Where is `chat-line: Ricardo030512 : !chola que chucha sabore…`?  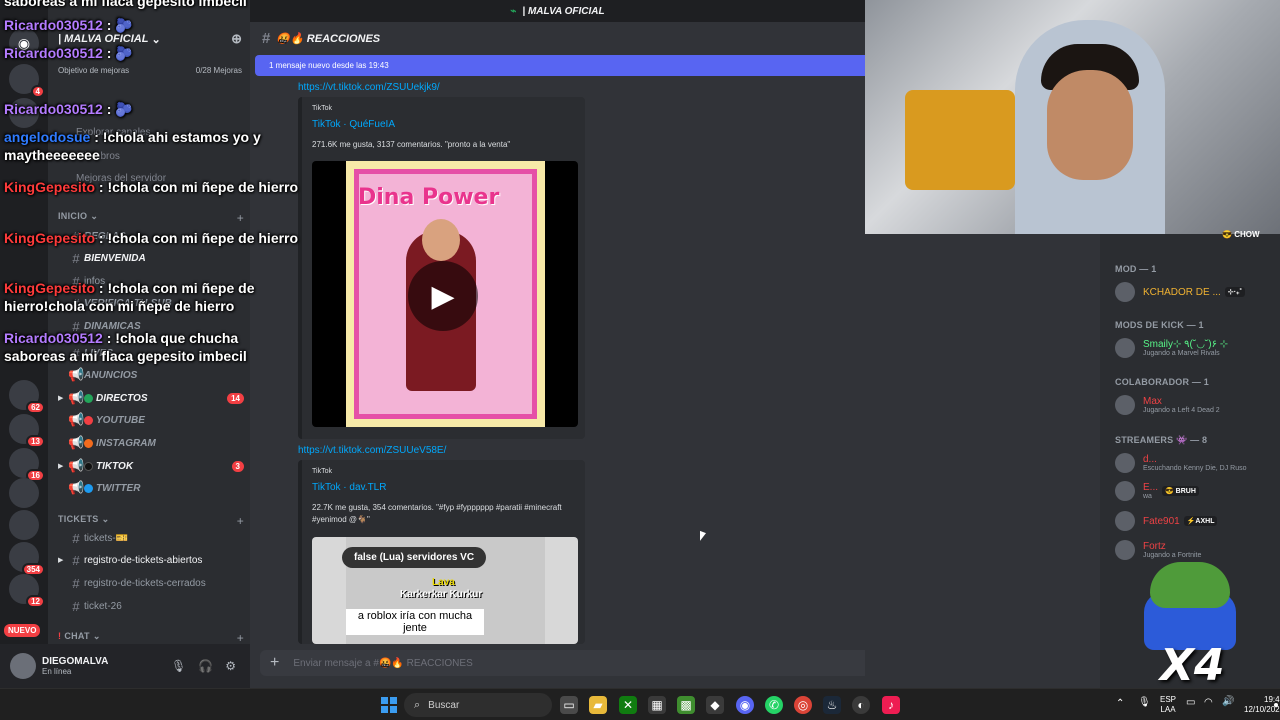
chat-line: Ricardo030512 : !chola que chucha sabore… is located at coordinates (125, 347).